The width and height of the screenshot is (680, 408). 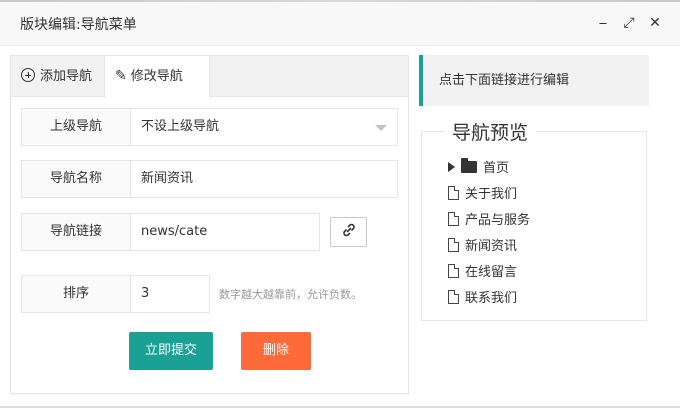 I want to click on tree-item-products: 产品与服务, so click(x=489, y=224).